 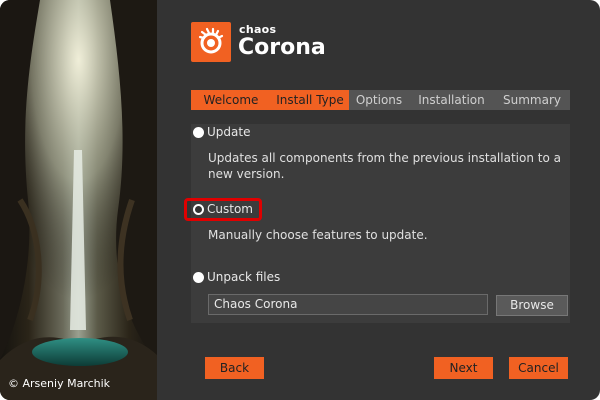 What do you see at coordinates (538, 368) in the screenshot?
I see `cancel-button: Cancel` at bounding box center [538, 368].